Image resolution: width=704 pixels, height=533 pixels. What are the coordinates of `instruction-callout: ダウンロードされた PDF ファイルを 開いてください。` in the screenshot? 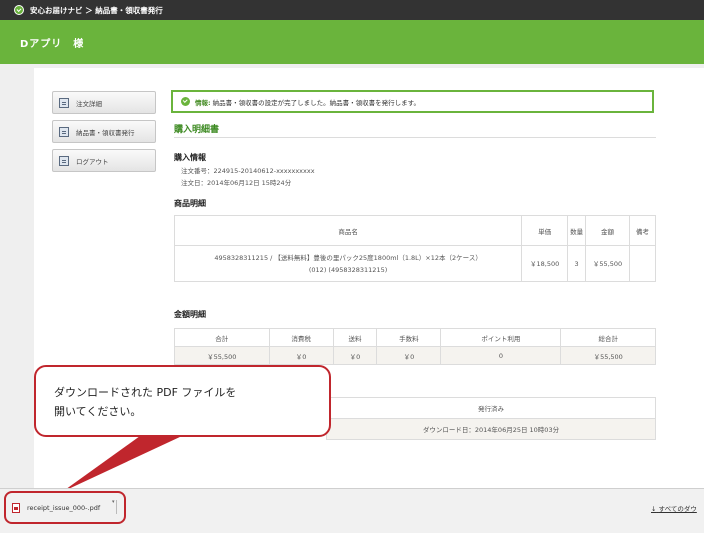 It's located at (182, 401).